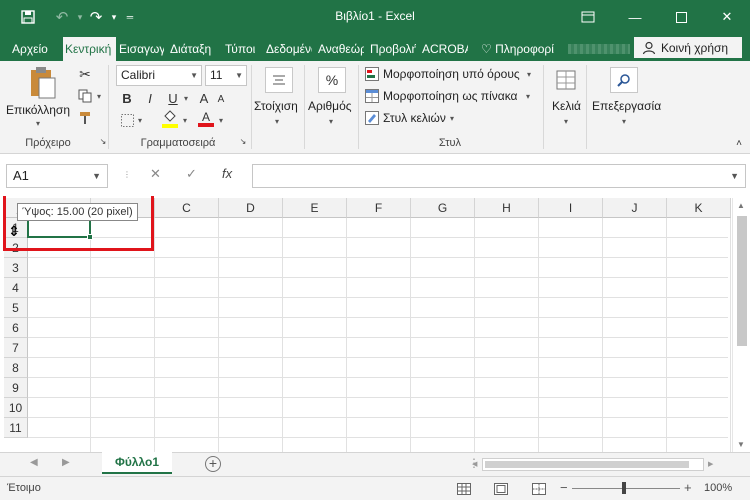  What do you see at coordinates (16, 268) in the screenshot?
I see `row-header-3: 3` at bounding box center [16, 268].